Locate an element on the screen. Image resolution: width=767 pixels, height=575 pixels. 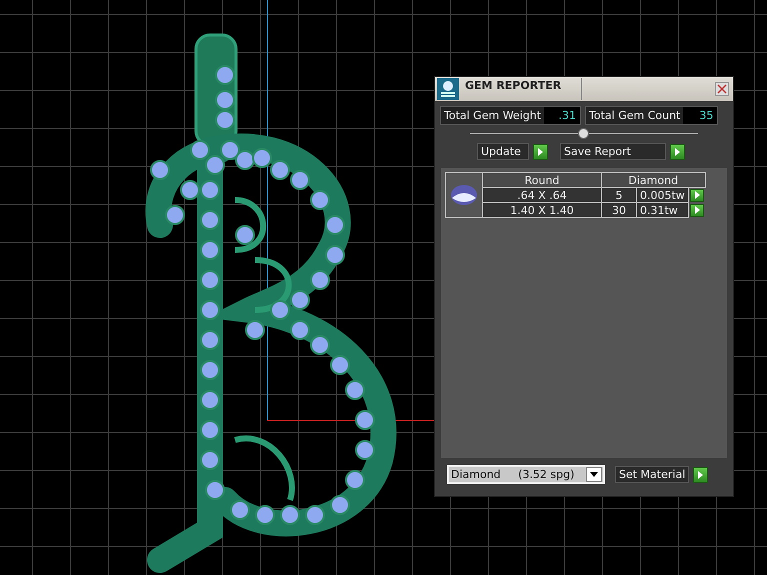
total-label: Total Gem Count is located at coordinates (635, 116).